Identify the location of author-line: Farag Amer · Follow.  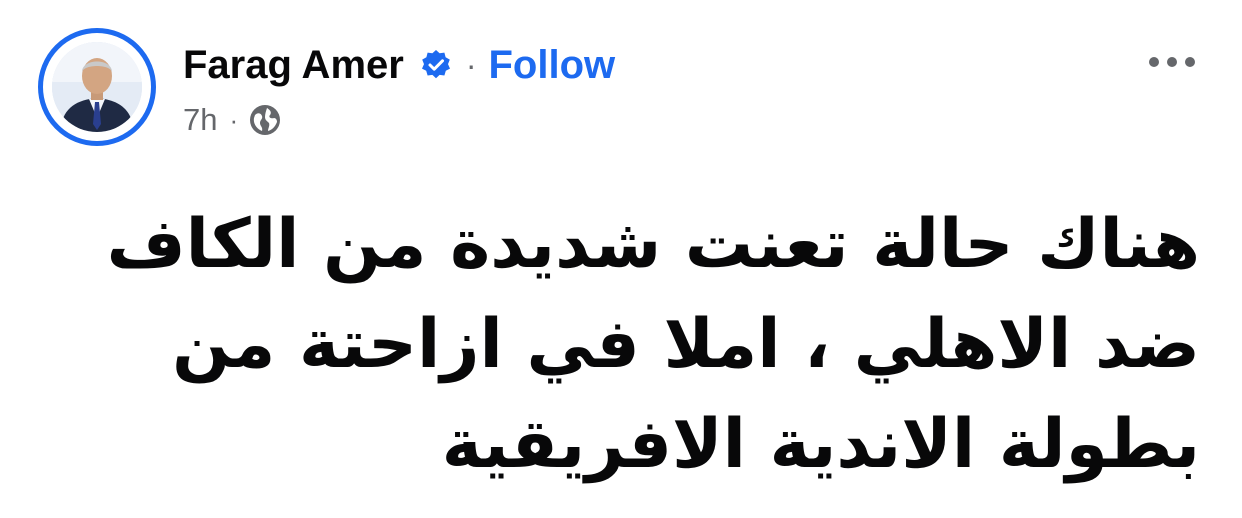
(399, 65).